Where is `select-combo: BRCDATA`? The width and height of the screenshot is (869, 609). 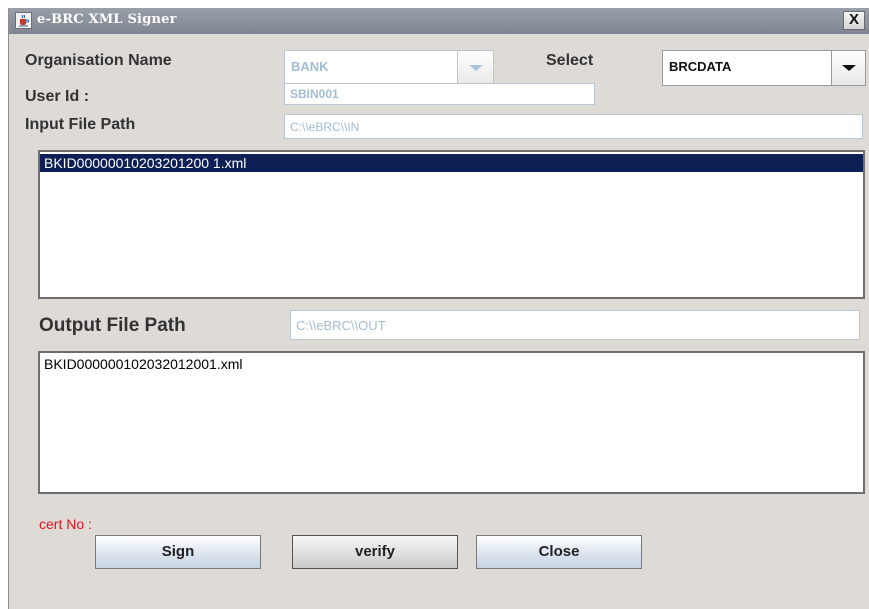 select-combo: BRCDATA is located at coordinates (764, 68).